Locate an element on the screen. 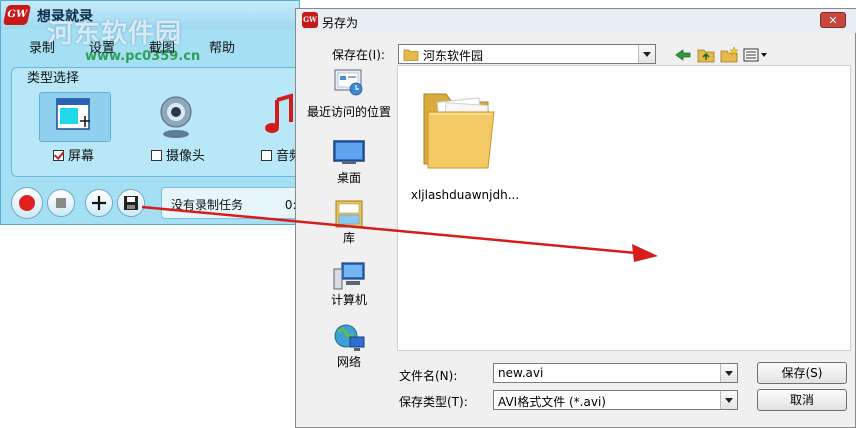 Image resolution: width=856 pixels, height=428 pixels. new-folder-icon is located at coordinates (729, 55).